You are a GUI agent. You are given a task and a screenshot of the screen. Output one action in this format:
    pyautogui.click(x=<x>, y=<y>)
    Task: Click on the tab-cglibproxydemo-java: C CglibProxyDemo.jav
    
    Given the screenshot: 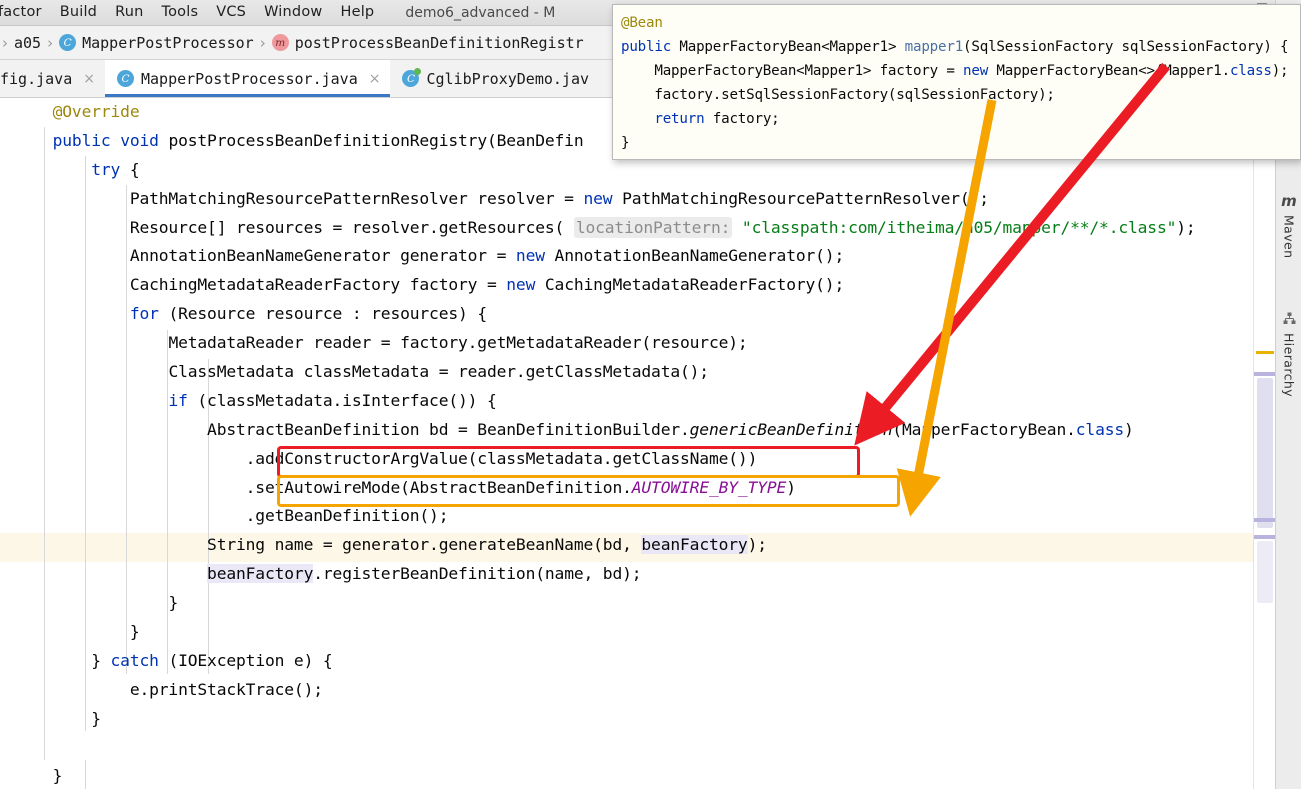 What is the action you would take?
    pyautogui.click(x=494, y=78)
    